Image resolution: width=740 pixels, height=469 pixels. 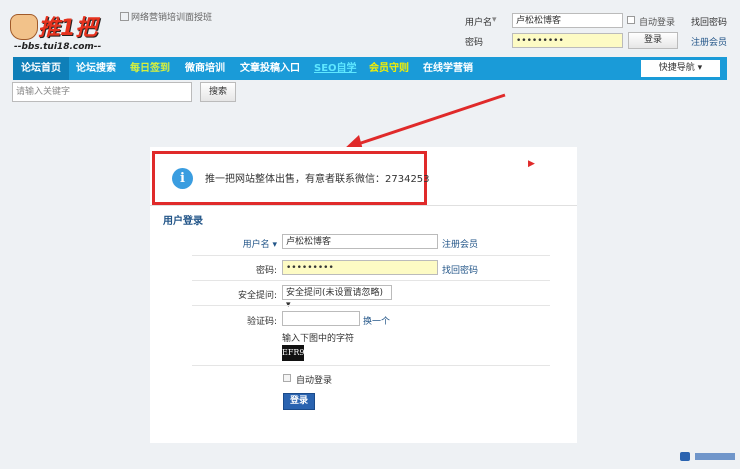 I want to click on captcha-refresh-link: 换一个, so click(x=376, y=320).